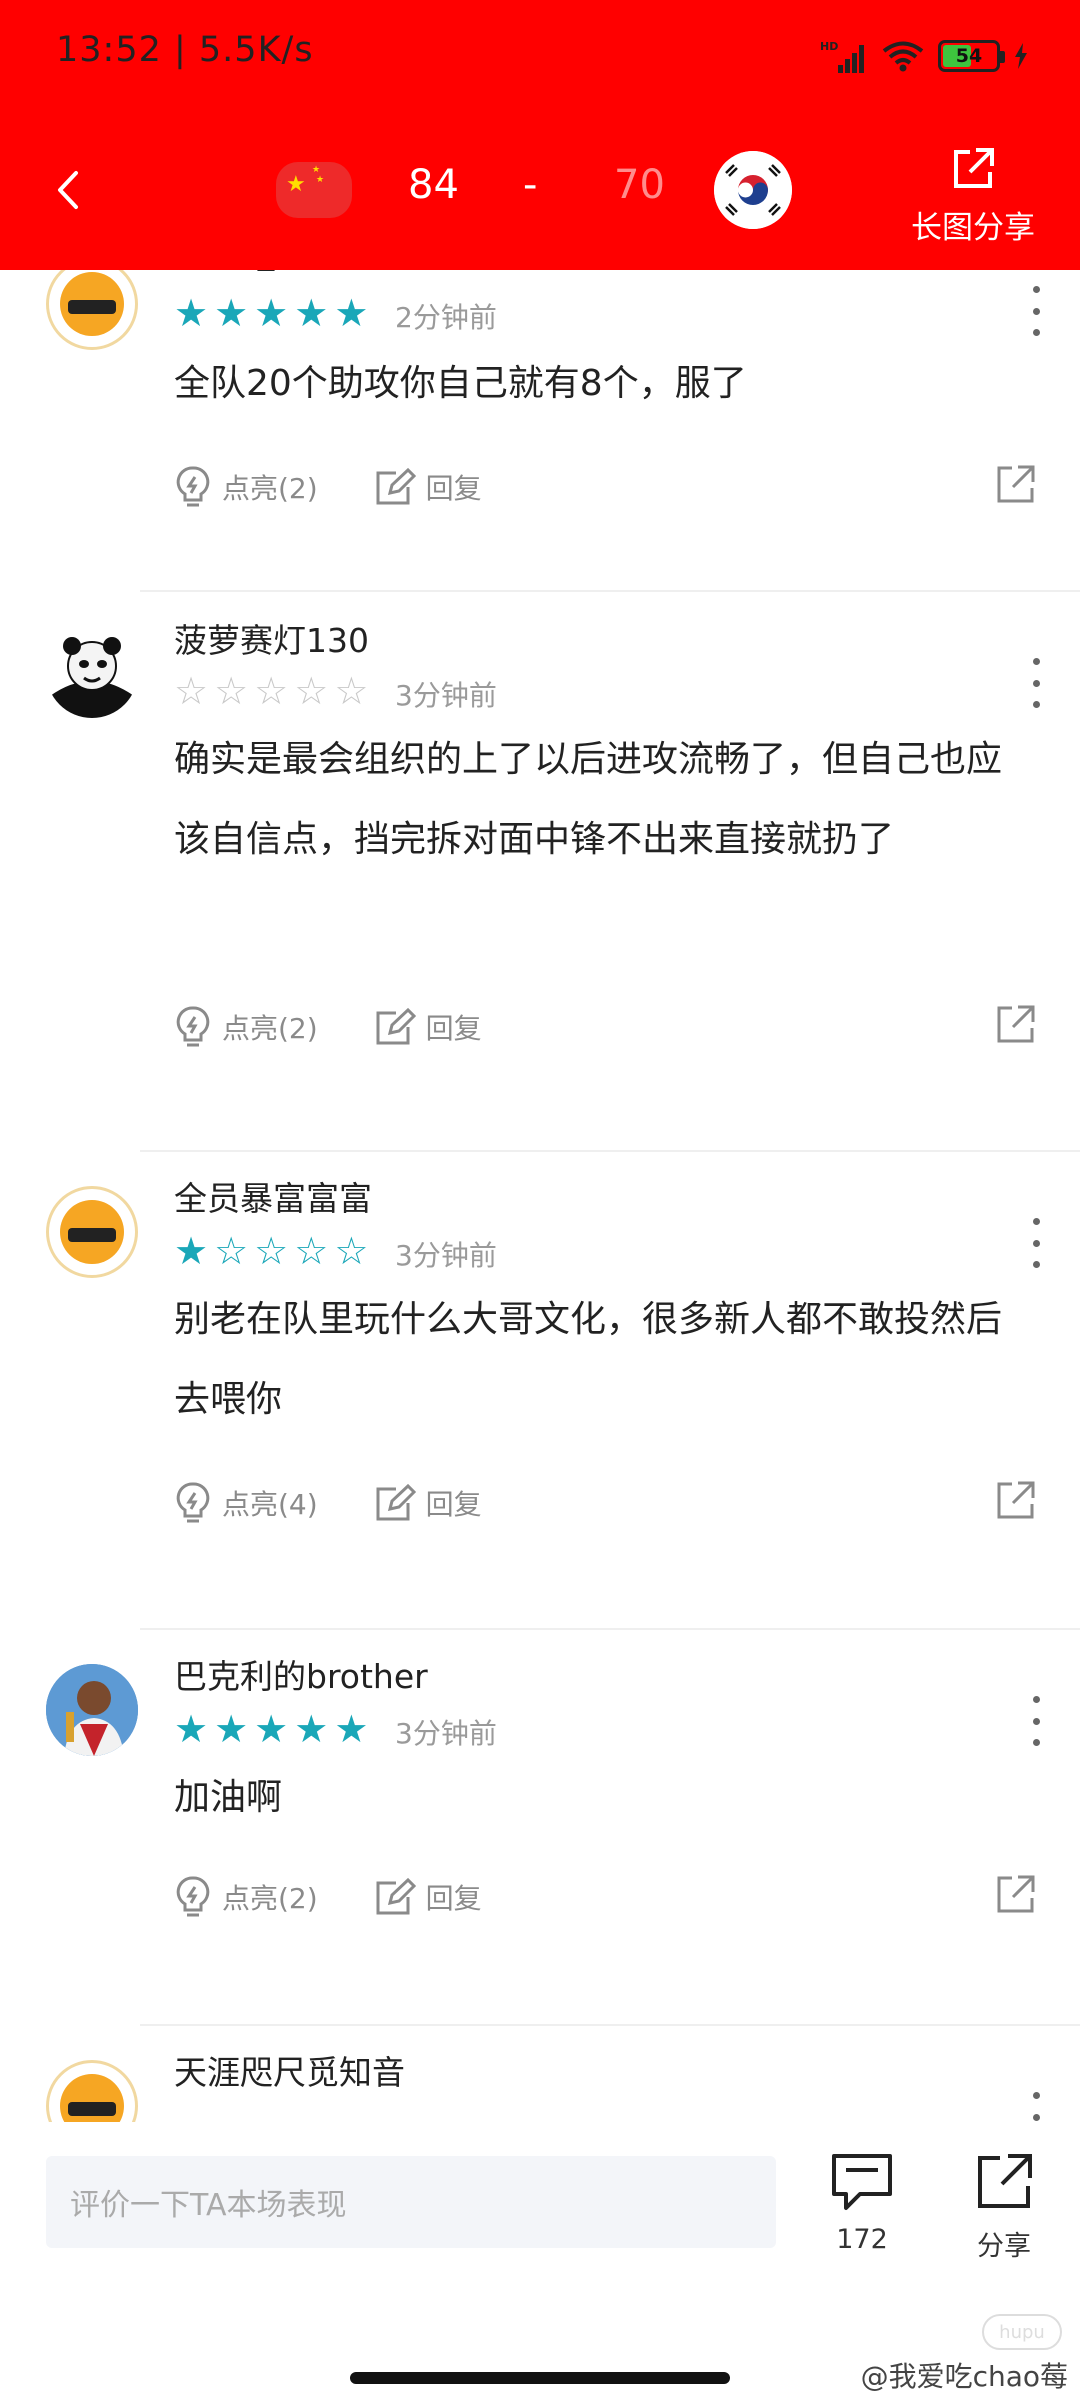 The image size is (1080, 2400). Describe the element at coordinates (270, 1504) in the screenshot. I see `like-count: 点亮(4)` at that location.